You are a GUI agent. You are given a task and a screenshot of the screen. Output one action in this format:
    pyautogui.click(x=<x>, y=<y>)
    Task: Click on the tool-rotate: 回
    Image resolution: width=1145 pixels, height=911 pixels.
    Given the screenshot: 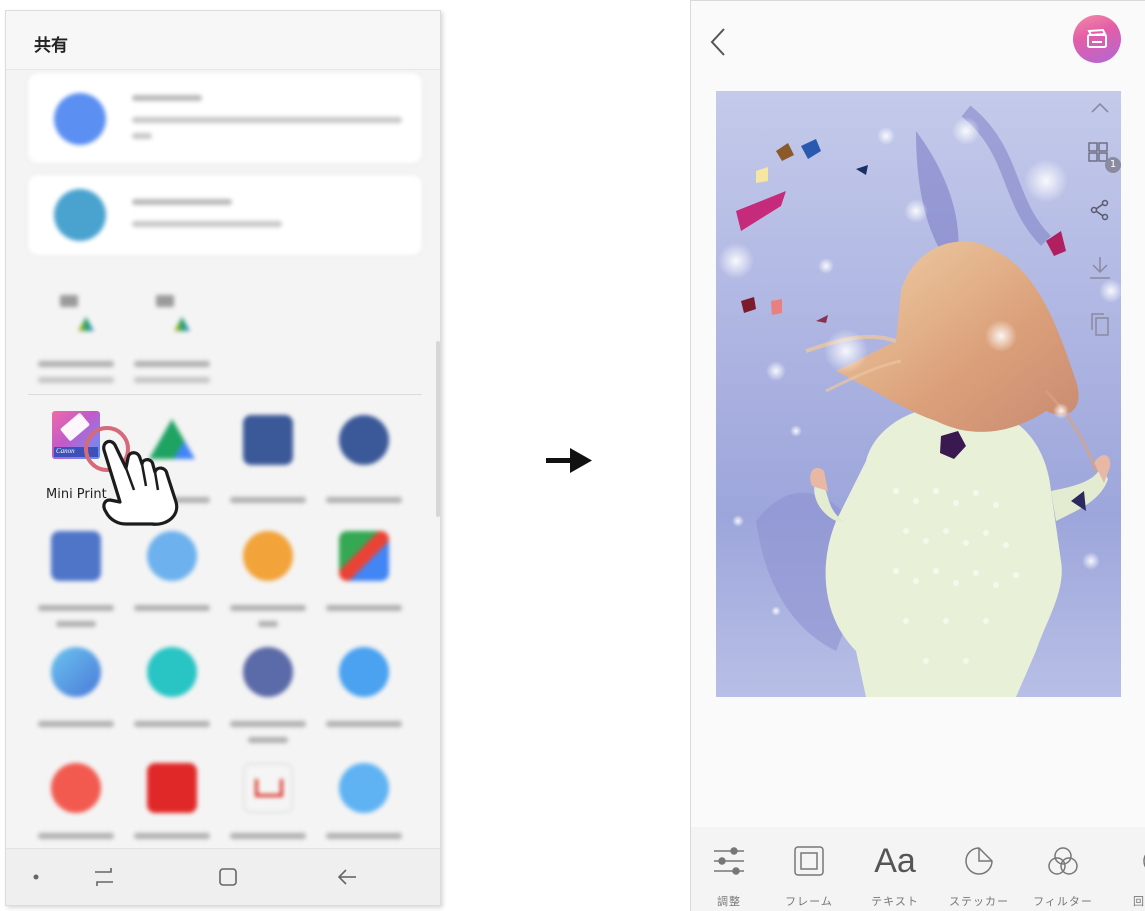 What is the action you would take?
    pyautogui.click(x=1123, y=869)
    